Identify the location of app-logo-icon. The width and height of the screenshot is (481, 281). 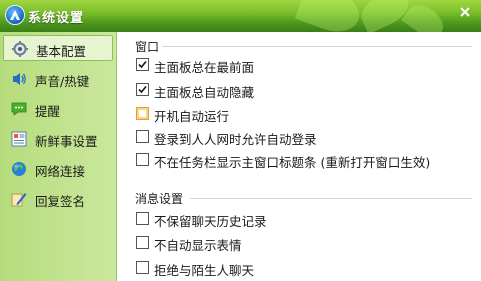
(15, 15).